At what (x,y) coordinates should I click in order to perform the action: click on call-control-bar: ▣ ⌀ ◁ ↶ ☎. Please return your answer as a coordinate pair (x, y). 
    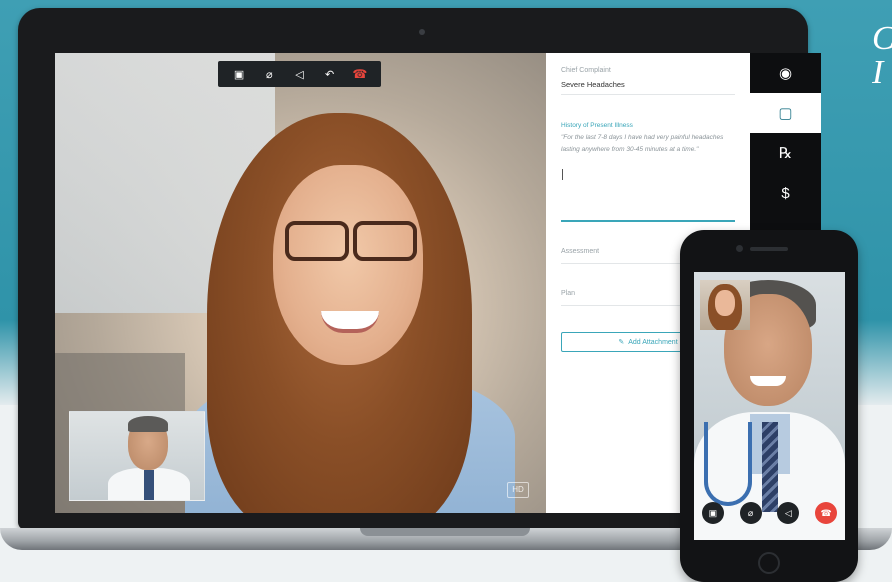
    Looking at the image, I should click on (299, 74).